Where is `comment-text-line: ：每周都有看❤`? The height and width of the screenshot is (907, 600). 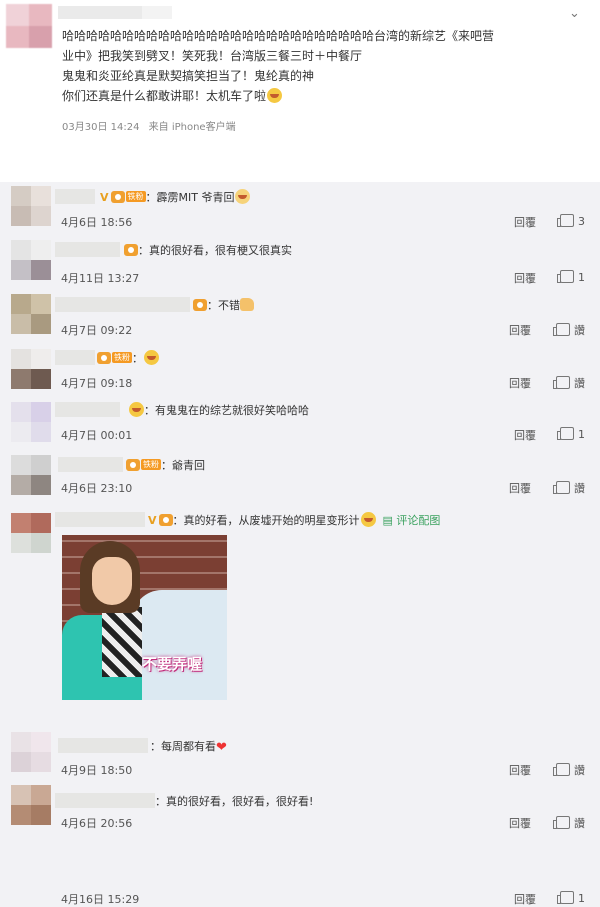
comment-text-line: ：每周都有看❤ is located at coordinates (188, 746).